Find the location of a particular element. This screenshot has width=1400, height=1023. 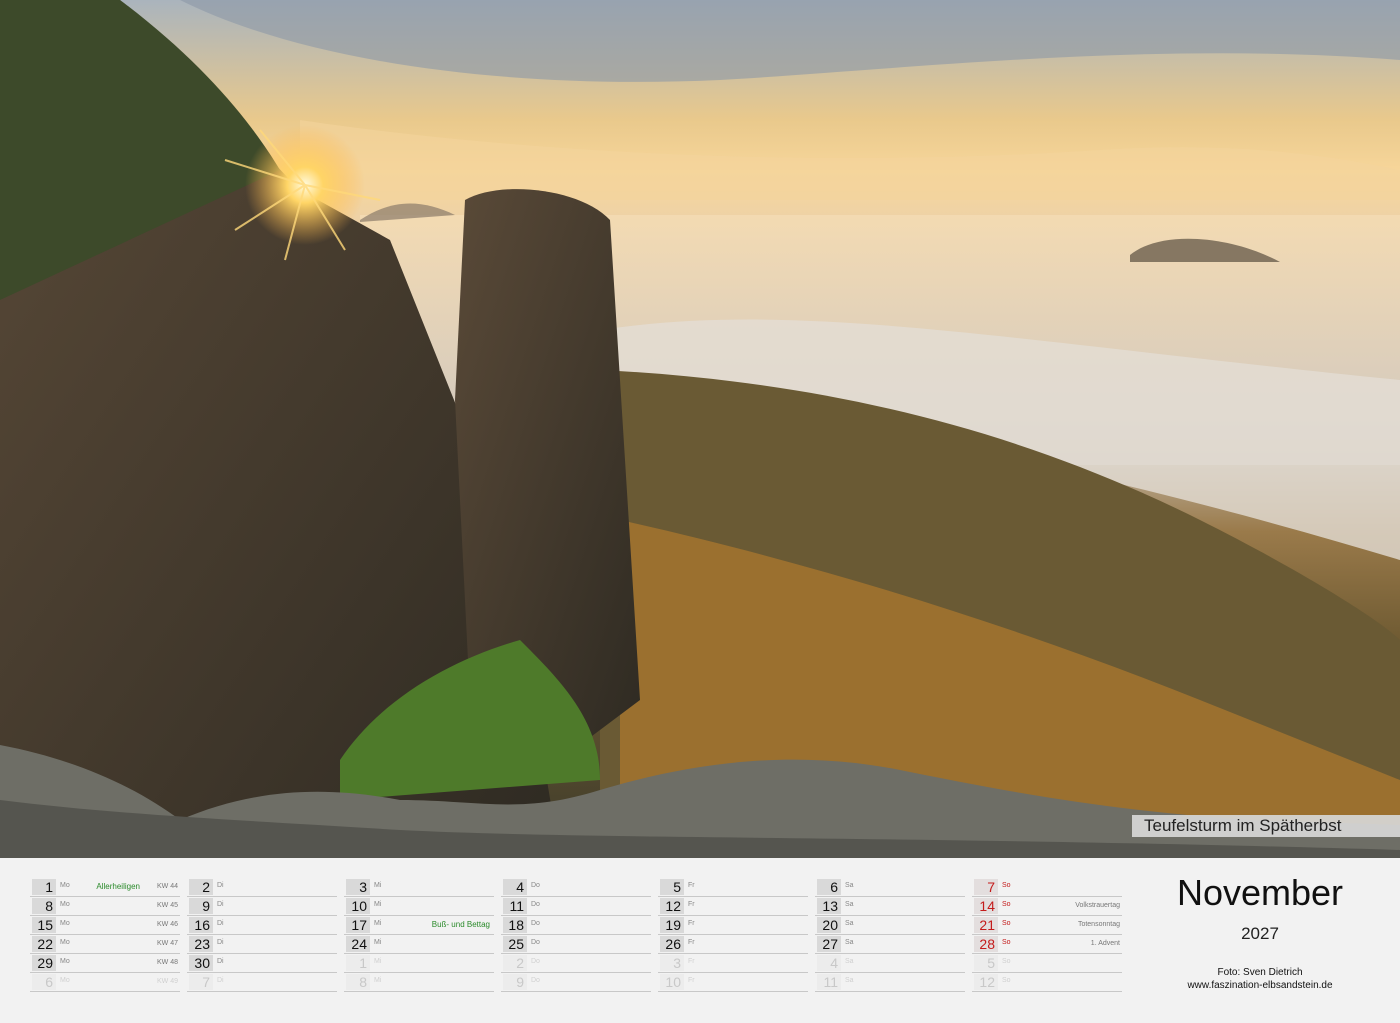

day-number: 24 is located at coordinates (358, 944).